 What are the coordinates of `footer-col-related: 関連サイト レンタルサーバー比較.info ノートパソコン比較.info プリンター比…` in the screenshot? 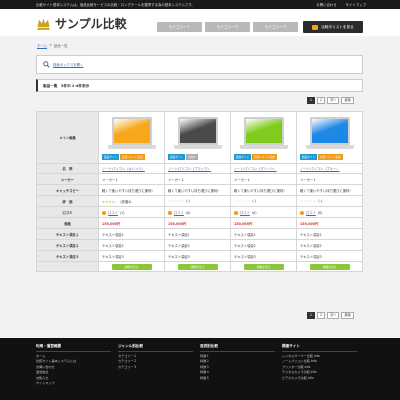 It's located at (319, 362).